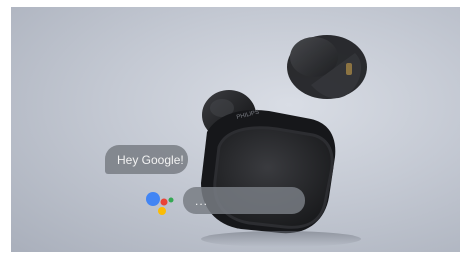  What do you see at coordinates (164, 202) in the screenshot?
I see `assistant-dot-red` at bounding box center [164, 202].